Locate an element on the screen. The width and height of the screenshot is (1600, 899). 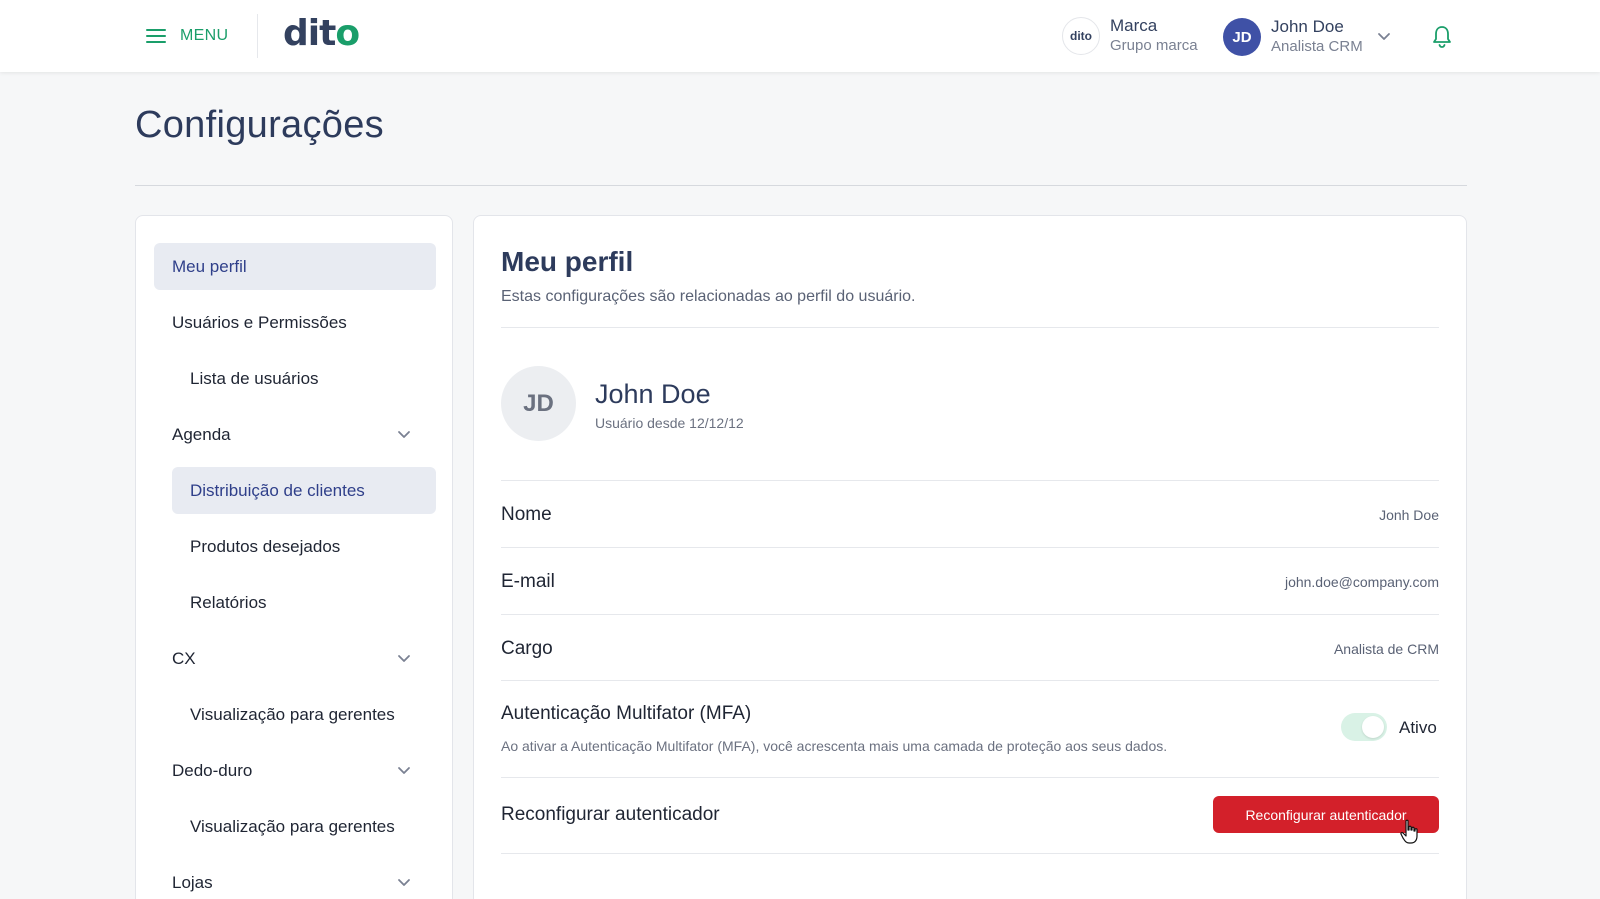
profile-avatar: JD is located at coordinates (538, 403).